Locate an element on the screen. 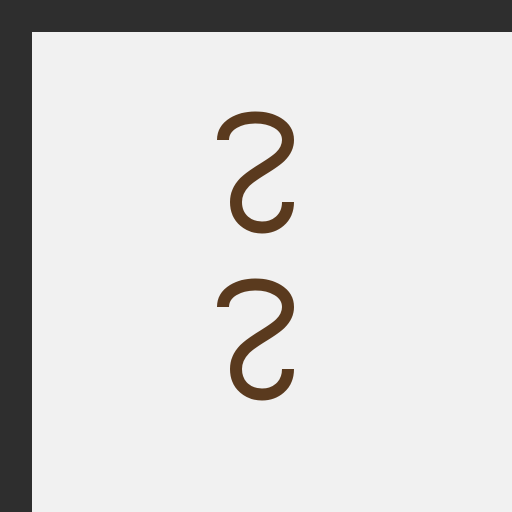  hooks-group is located at coordinates (255, 256).